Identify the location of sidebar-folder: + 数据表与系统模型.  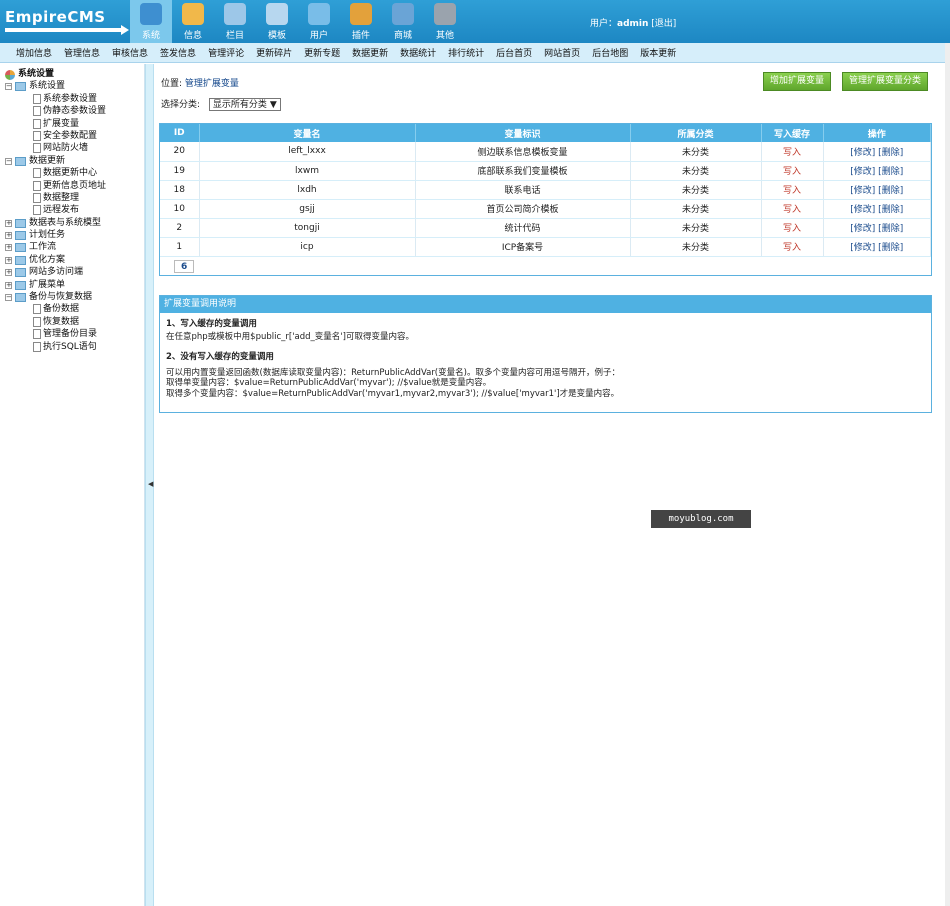
(72, 223).